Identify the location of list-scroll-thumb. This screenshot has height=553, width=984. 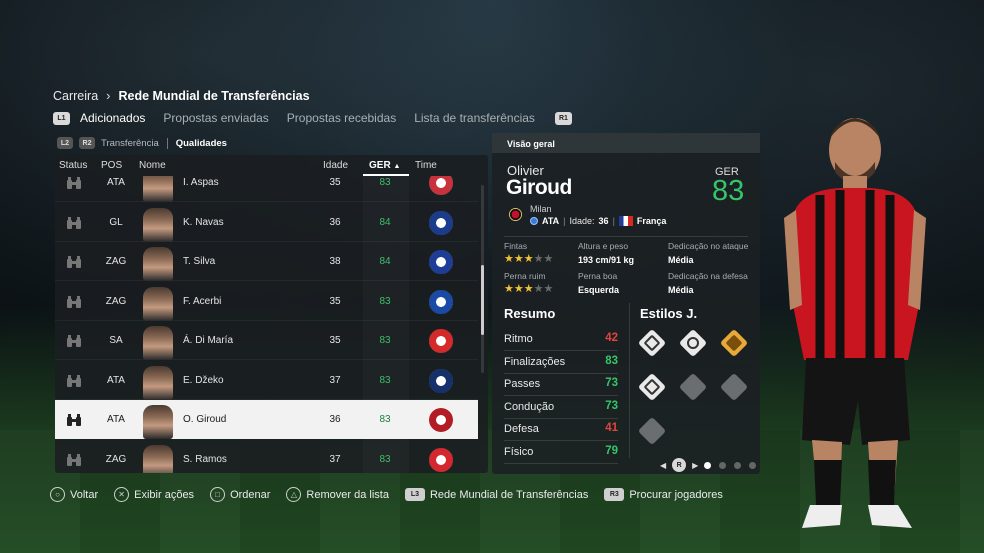
(482, 300).